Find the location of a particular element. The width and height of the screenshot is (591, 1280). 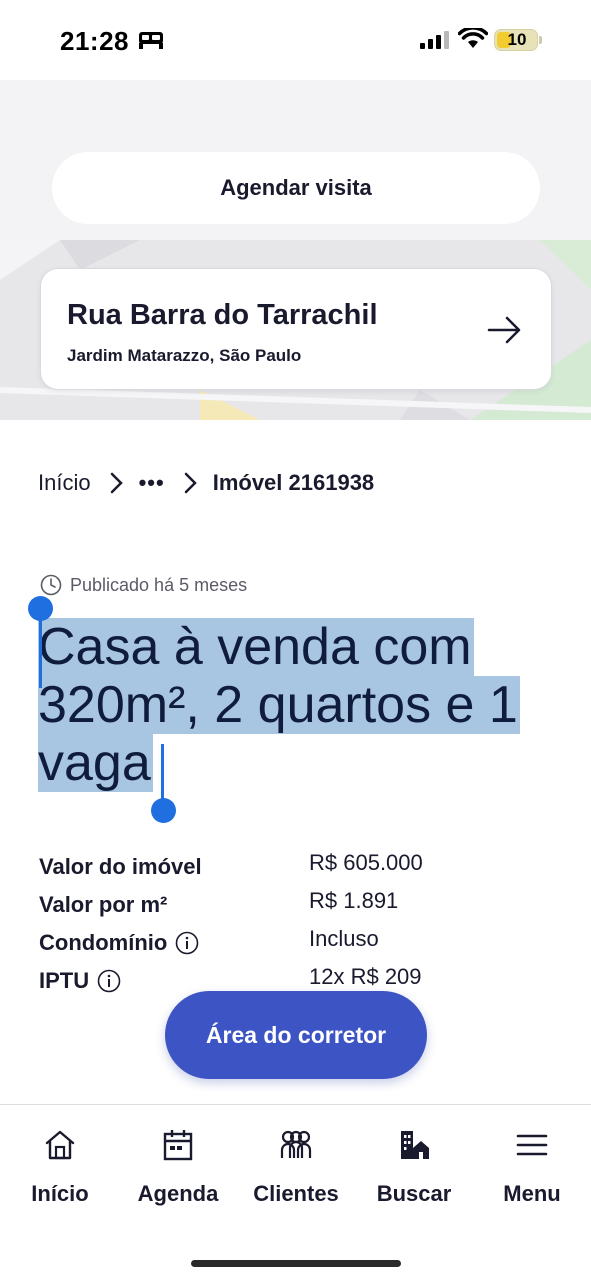

nav-label: Buscar is located at coordinates (414, 1193).